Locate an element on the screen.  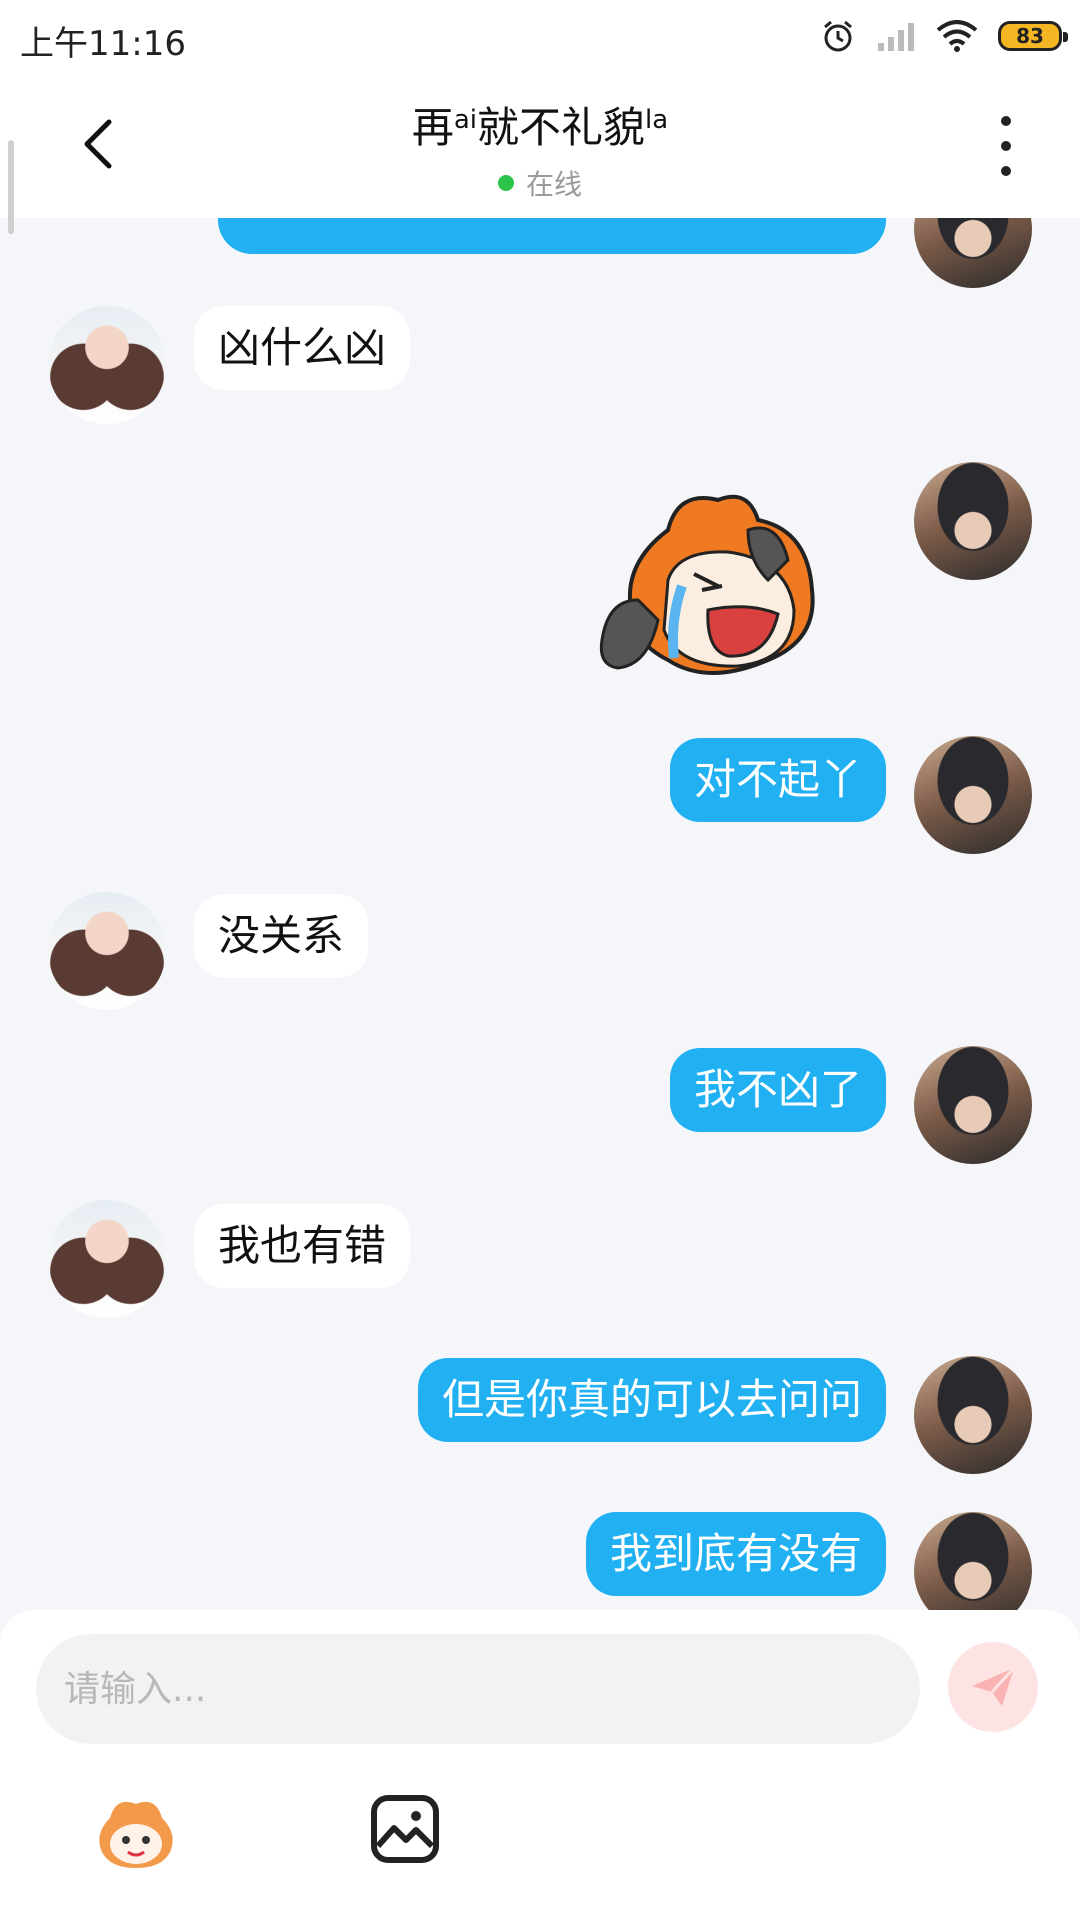
message-input is located at coordinates (478, 1689).